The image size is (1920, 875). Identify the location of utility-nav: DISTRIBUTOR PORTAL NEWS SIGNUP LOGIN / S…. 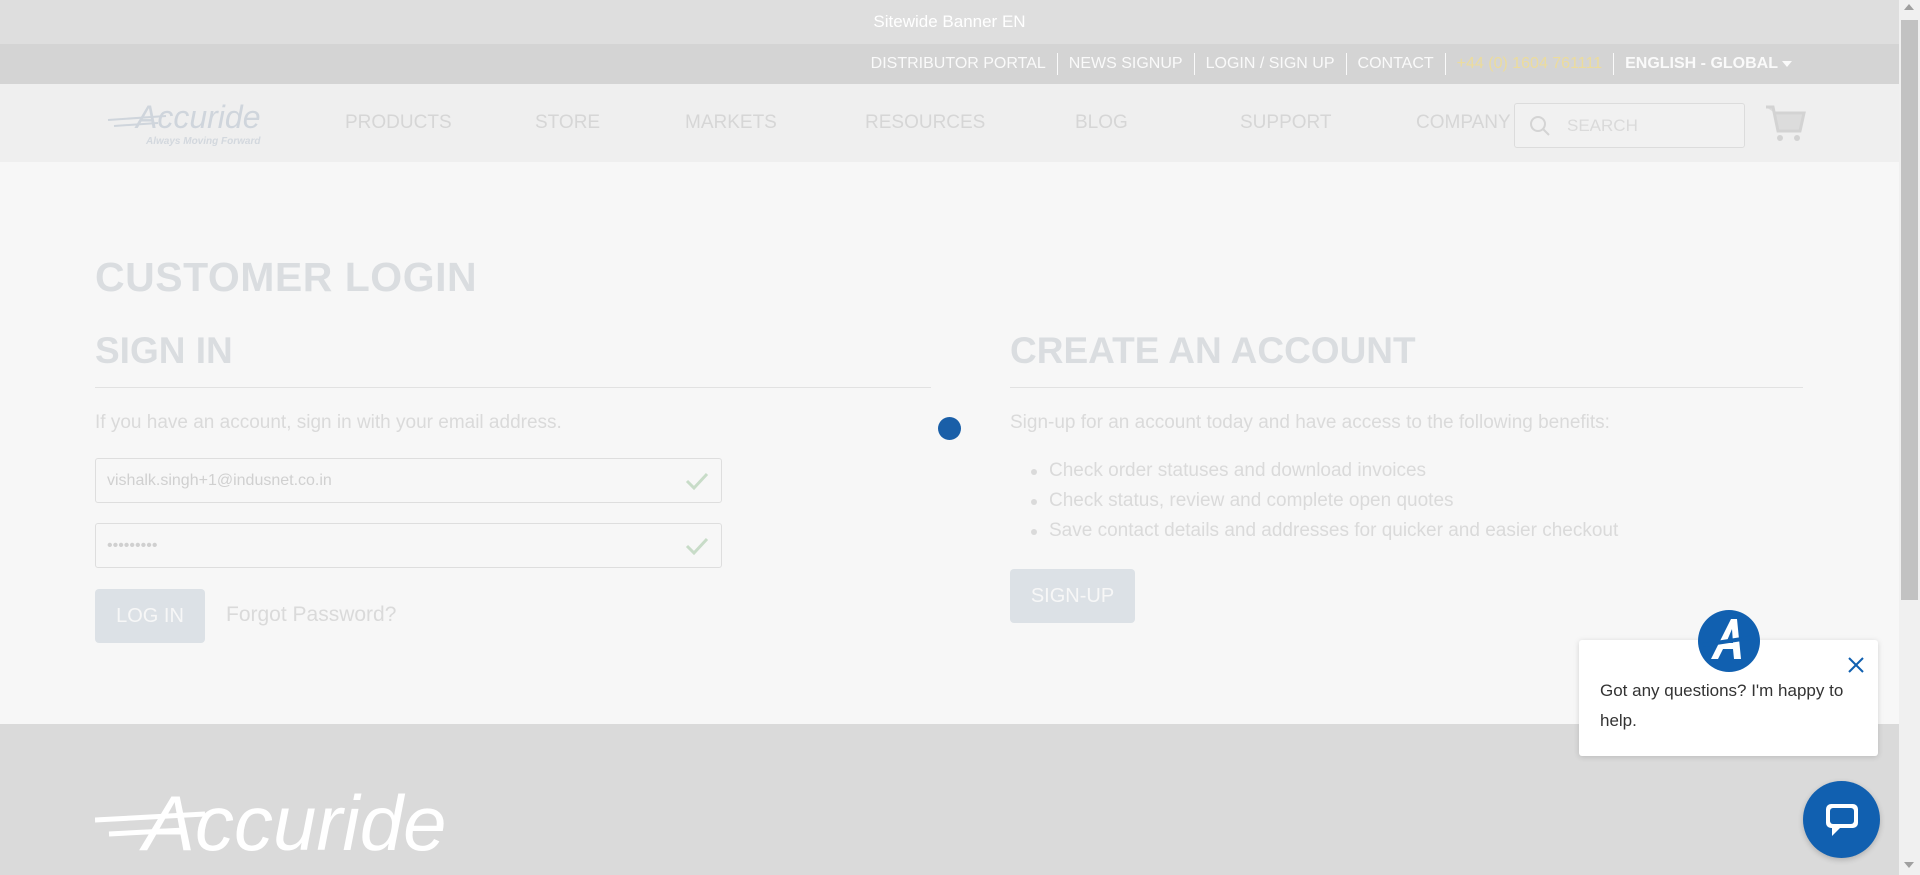
(949, 64).